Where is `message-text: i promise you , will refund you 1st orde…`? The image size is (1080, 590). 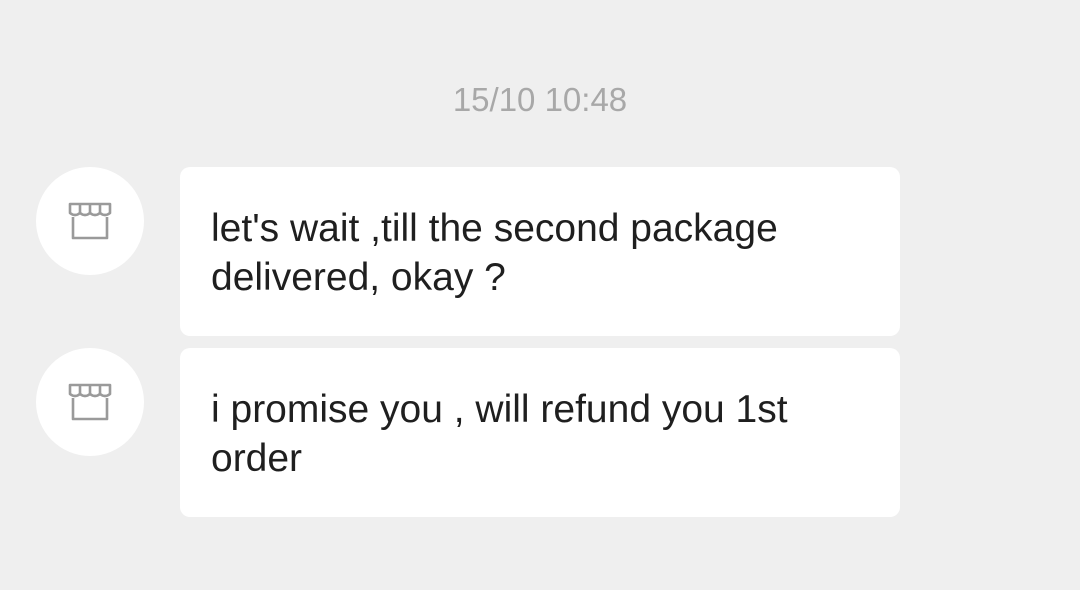 message-text: i promise you , will refund you 1st orde… is located at coordinates (499, 434).